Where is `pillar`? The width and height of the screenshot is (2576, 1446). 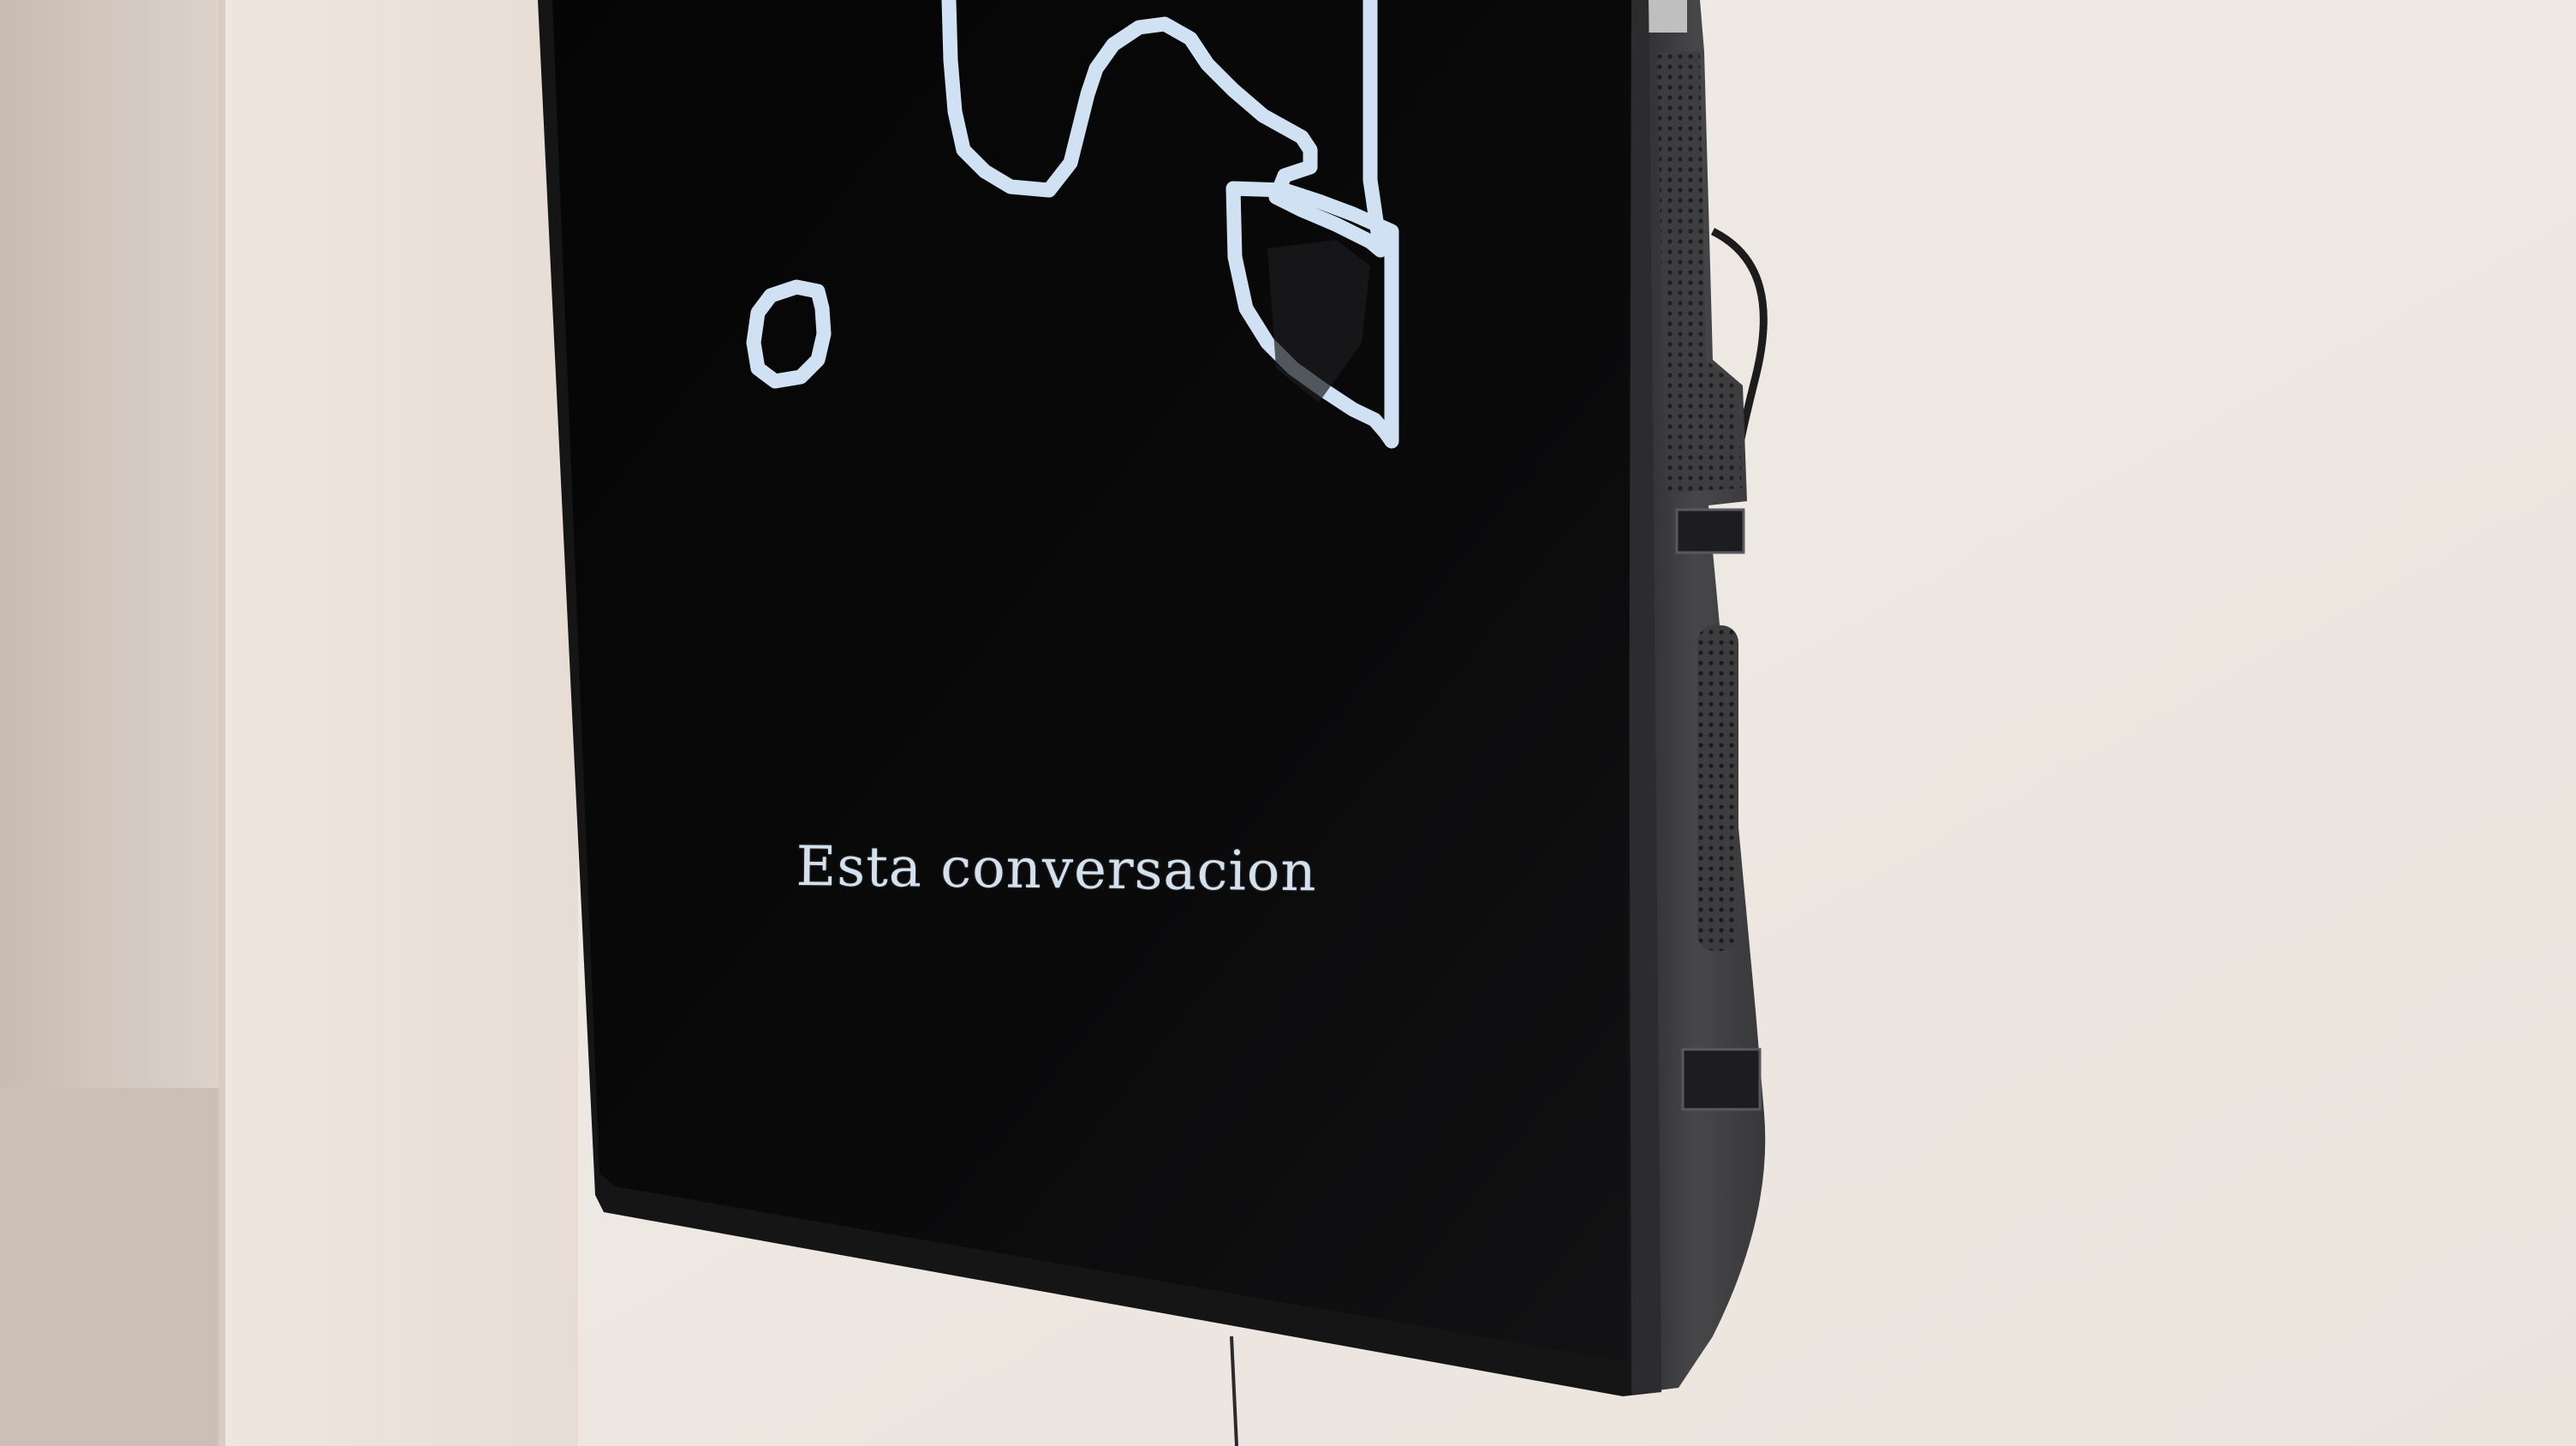 pillar is located at coordinates (398, 723).